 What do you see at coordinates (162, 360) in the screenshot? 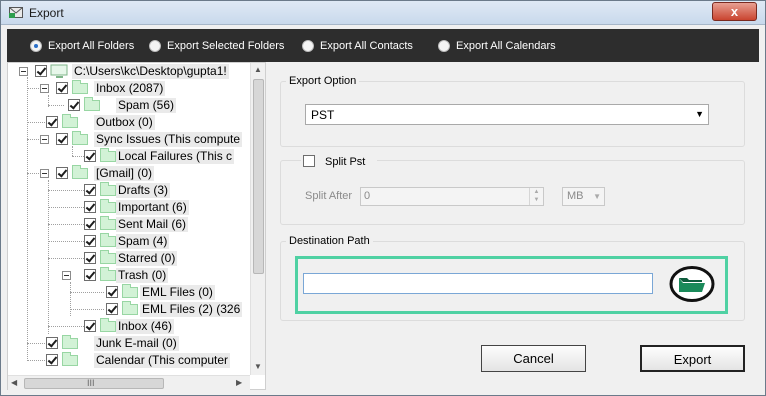
I see `tree-item-label: Calendar (This computer` at bounding box center [162, 360].